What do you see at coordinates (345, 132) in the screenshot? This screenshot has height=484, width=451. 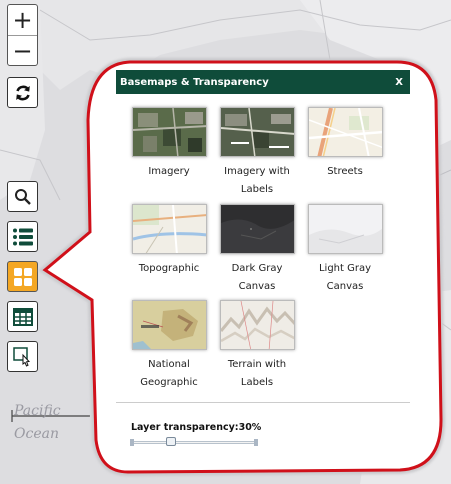 I see `streets-thumbnail` at bounding box center [345, 132].